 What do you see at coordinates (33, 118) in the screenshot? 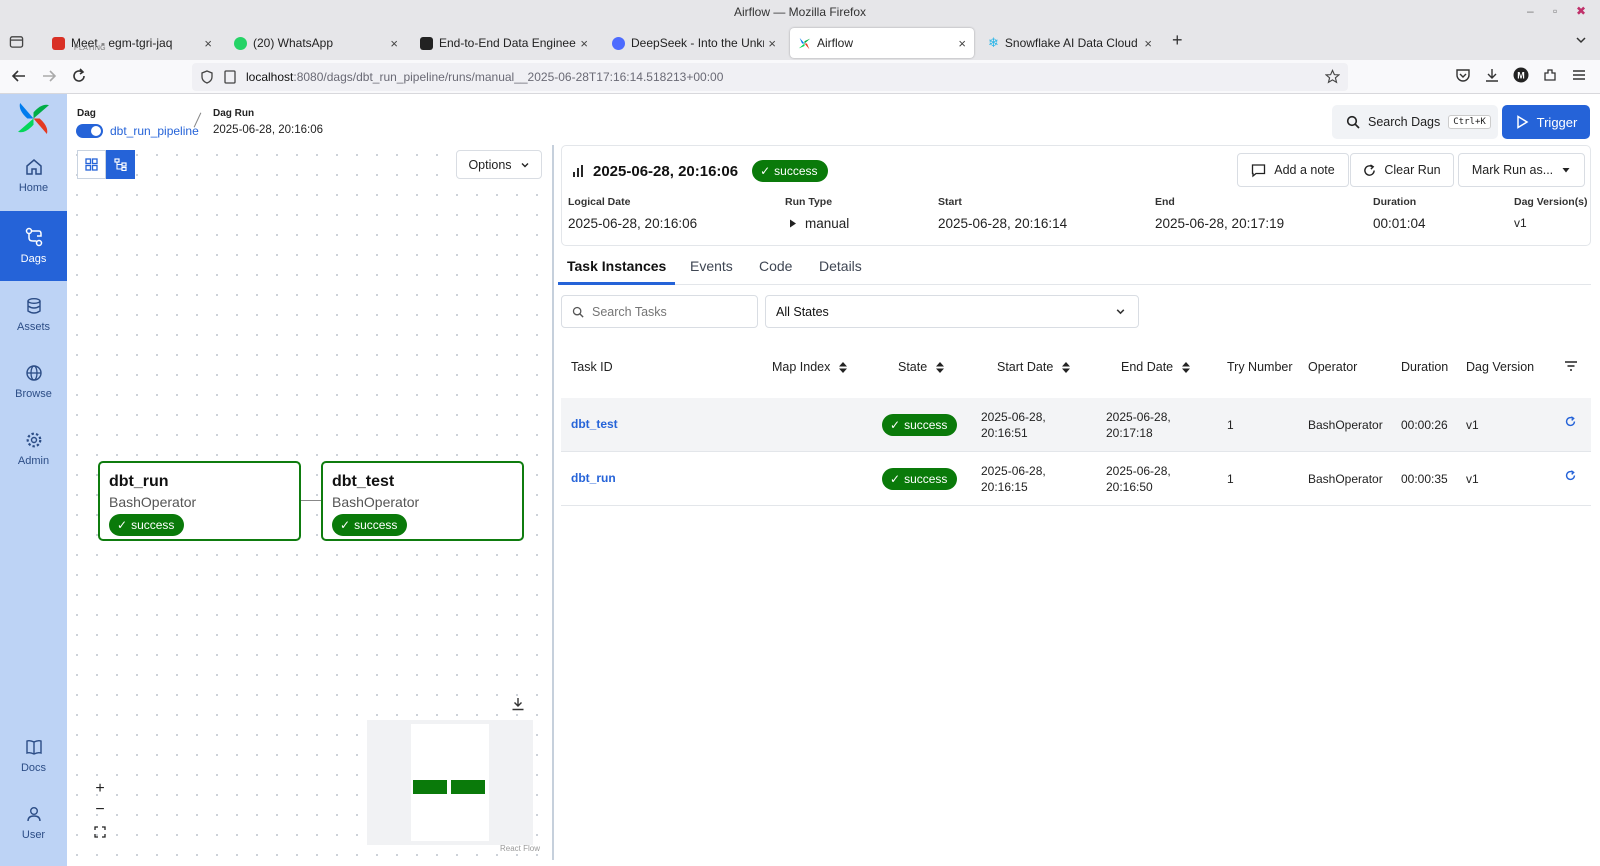
I see `airflow-logo-icon` at bounding box center [33, 118].